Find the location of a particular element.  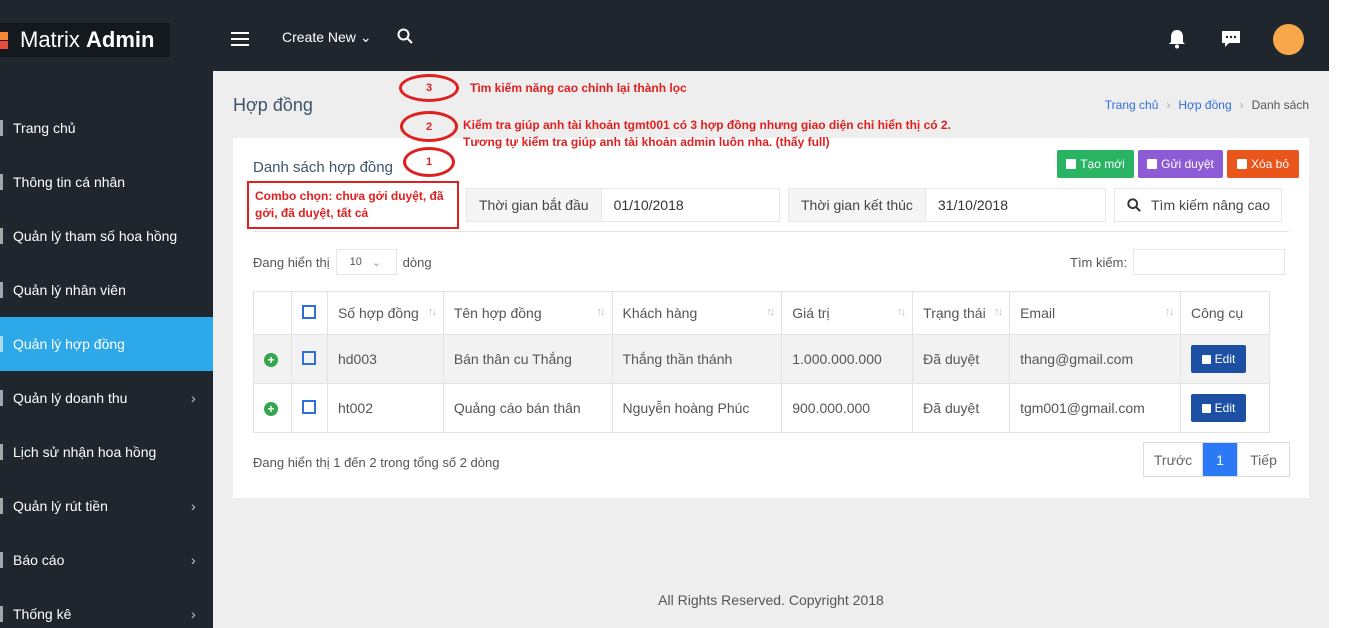

sidebar-item-revenue: Quản lý doanh thu › is located at coordinates (106, 398).